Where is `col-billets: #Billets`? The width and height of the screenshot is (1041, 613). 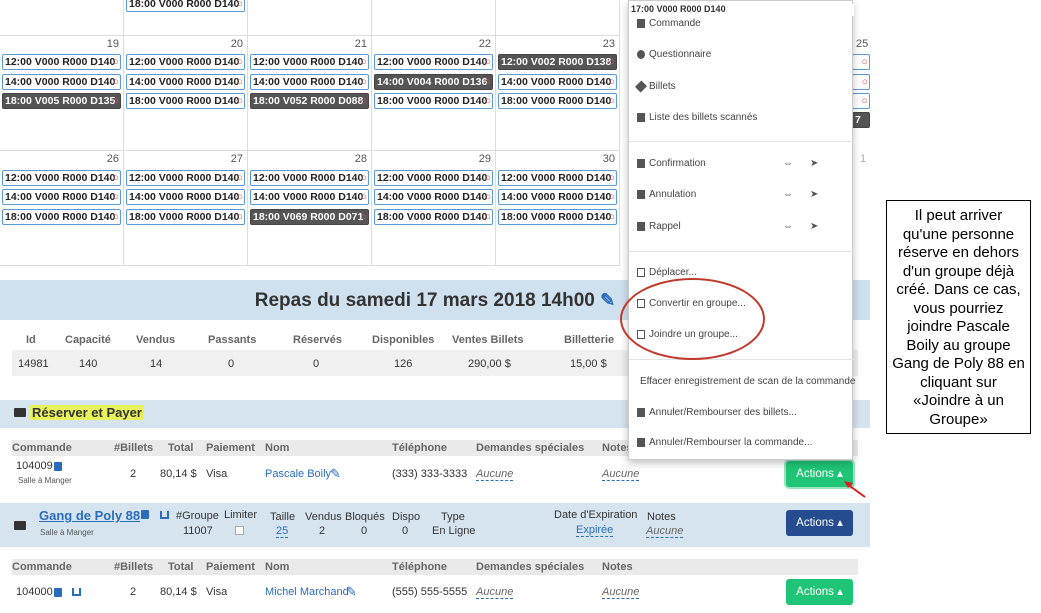
col-billets: #Billets is located at coordinates (134, 448).